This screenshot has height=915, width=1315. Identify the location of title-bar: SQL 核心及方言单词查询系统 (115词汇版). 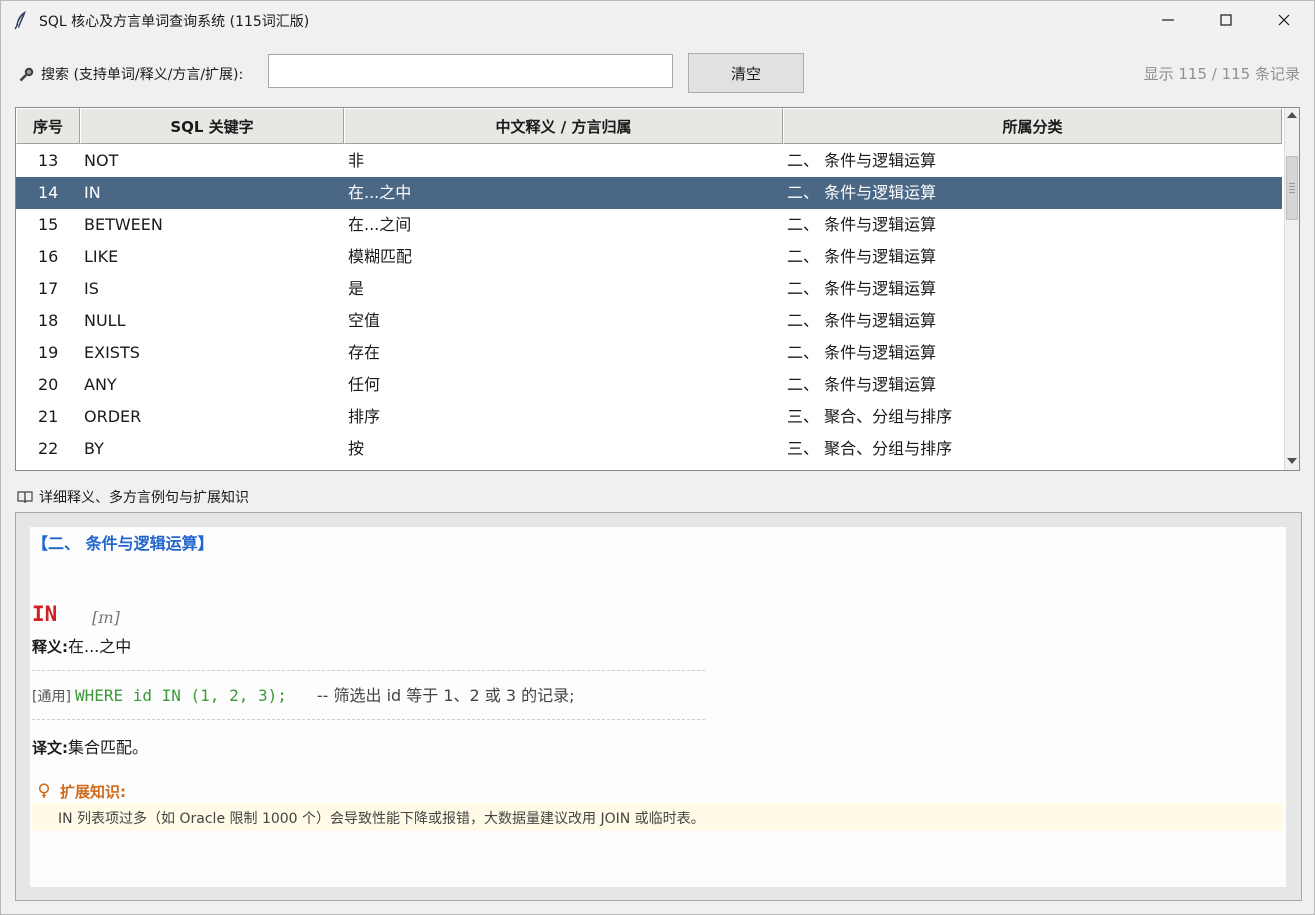
(657, 20).